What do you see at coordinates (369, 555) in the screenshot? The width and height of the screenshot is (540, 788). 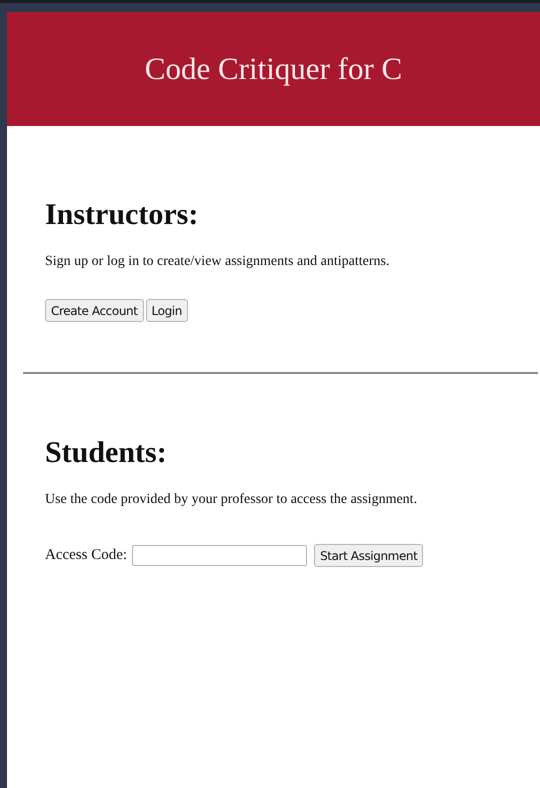 I see `start-assignment-button: Start Assignment` at bounding box center [369, 555].